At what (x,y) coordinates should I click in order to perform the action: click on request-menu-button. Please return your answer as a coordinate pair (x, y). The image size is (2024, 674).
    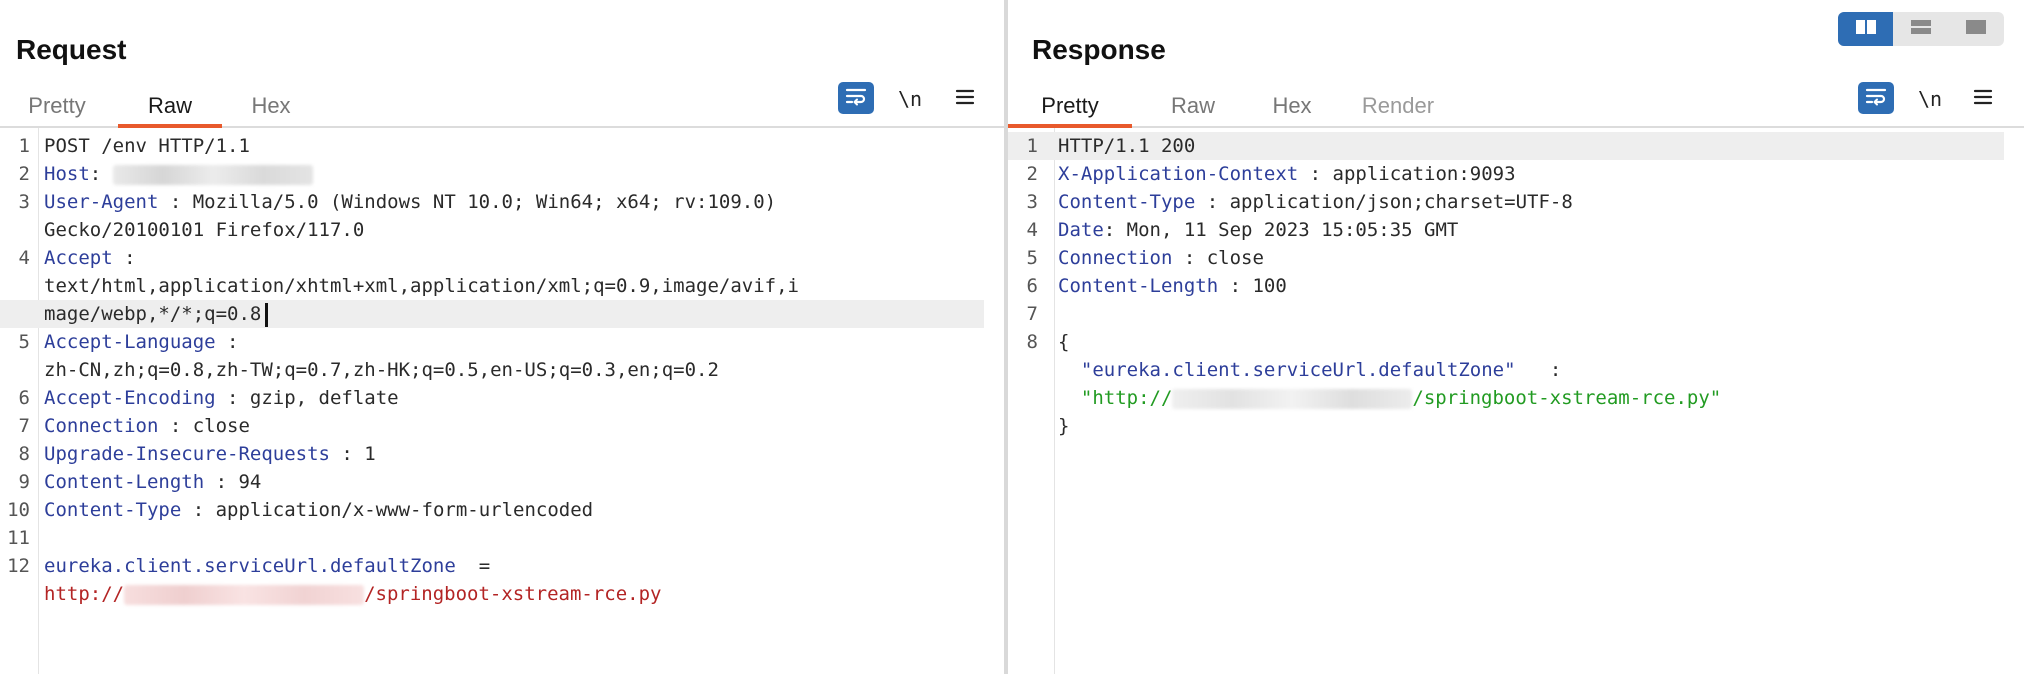
    Looking at the image, I should click on (965, 99).